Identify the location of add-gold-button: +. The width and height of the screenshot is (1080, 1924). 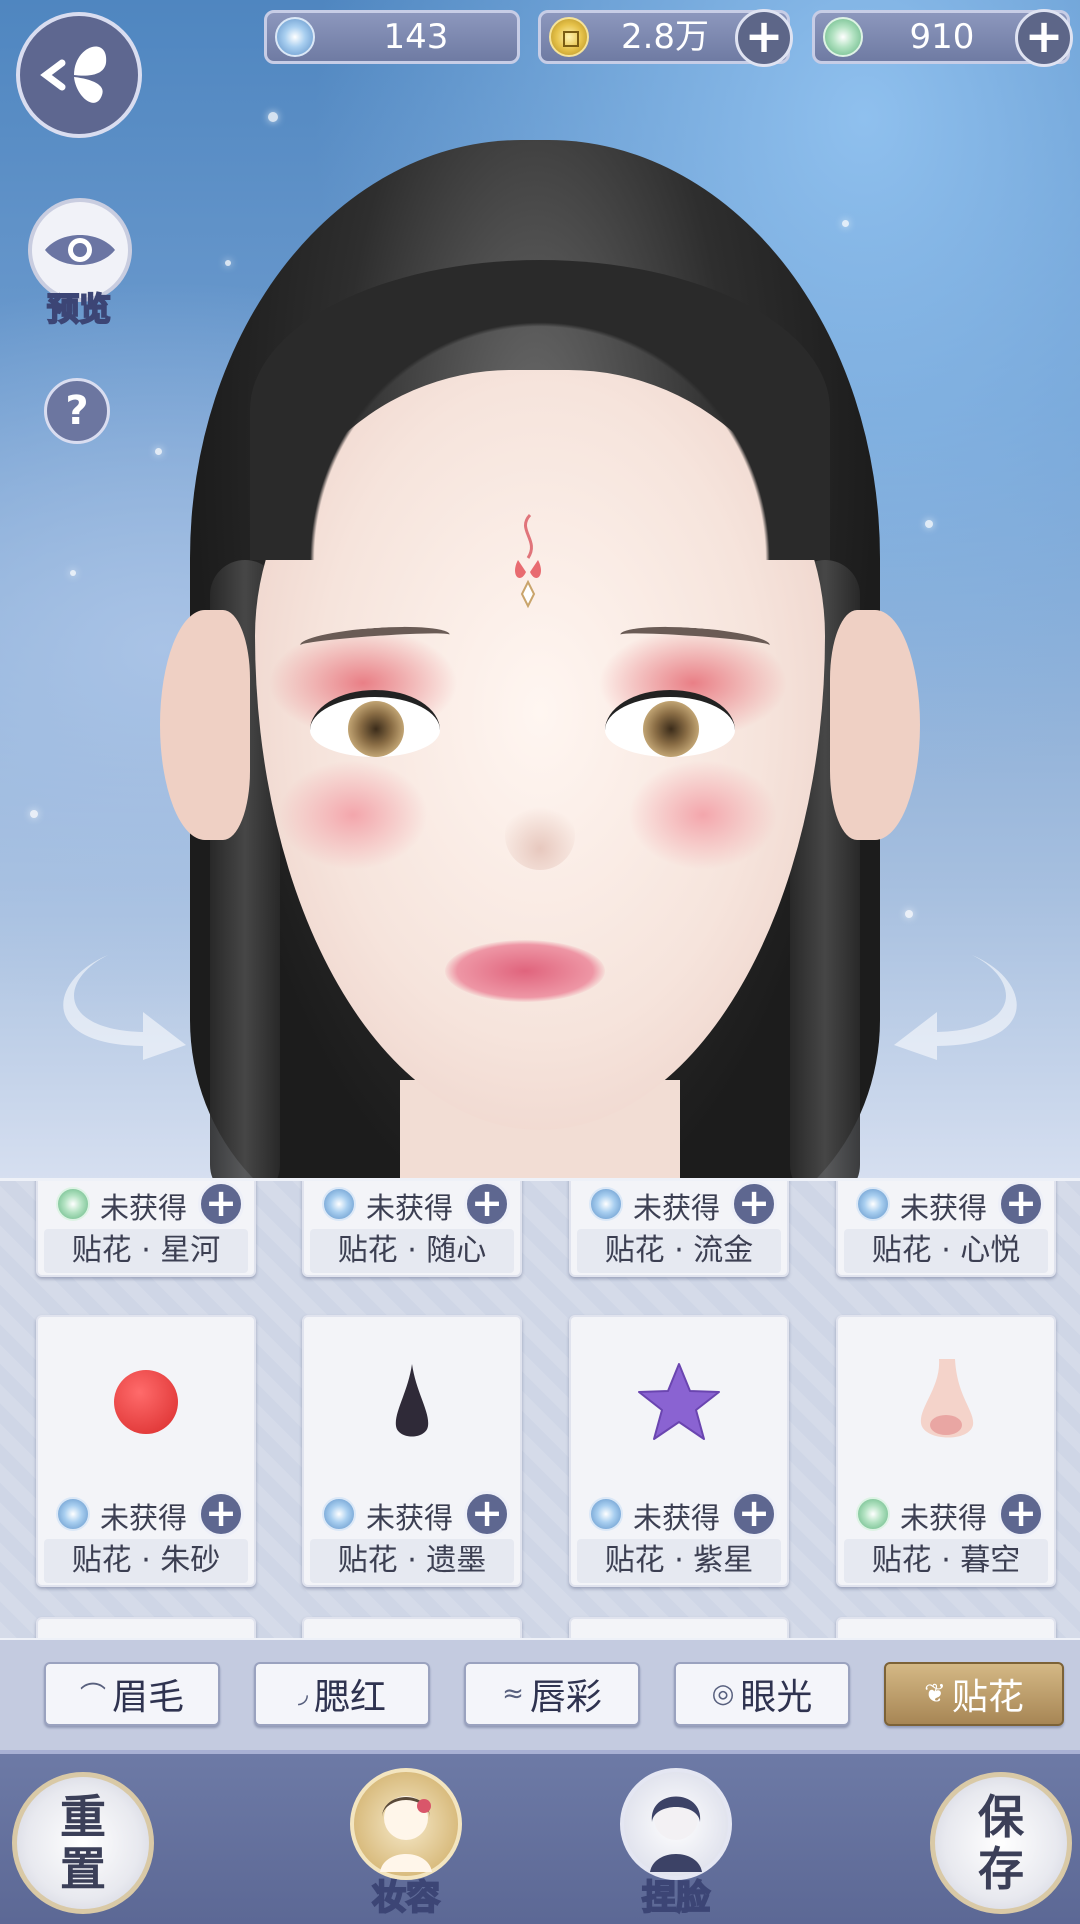
(764, 38).